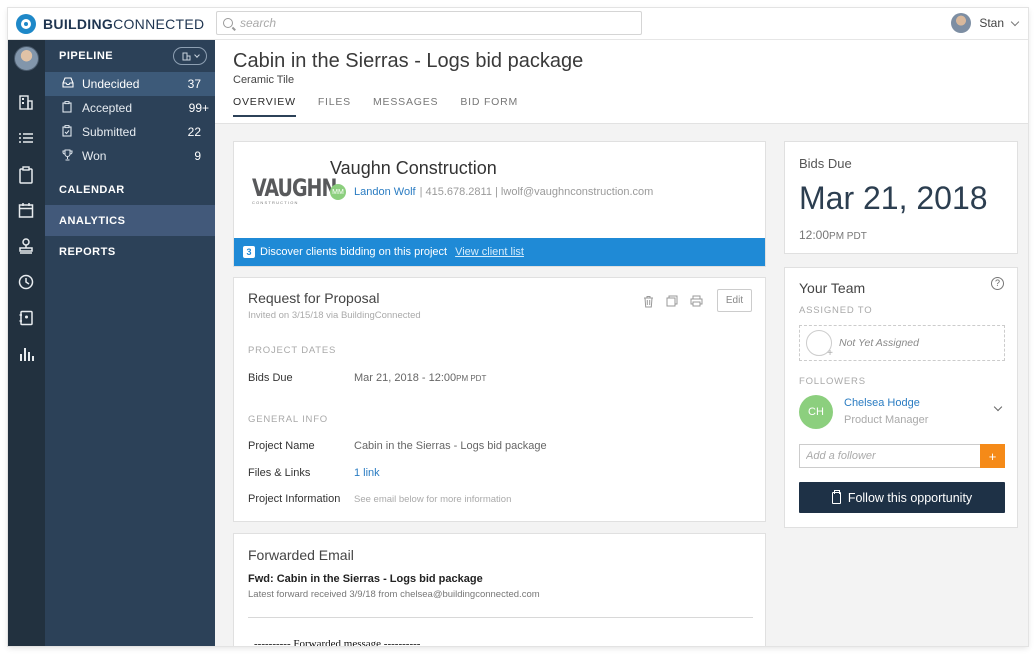  What do you see at coordinates (198, 108) in the screenshot?
I see `count-badge: 99+` at bounding box center [198, 108].